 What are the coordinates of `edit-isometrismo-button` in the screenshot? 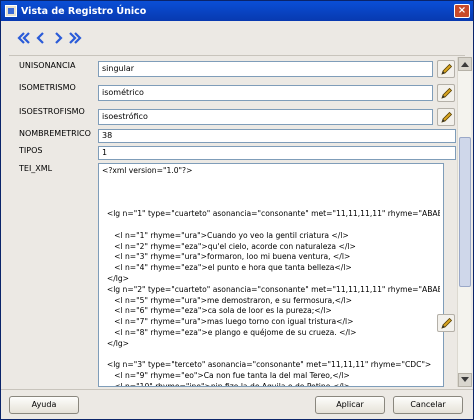 It's located at (446, 93).